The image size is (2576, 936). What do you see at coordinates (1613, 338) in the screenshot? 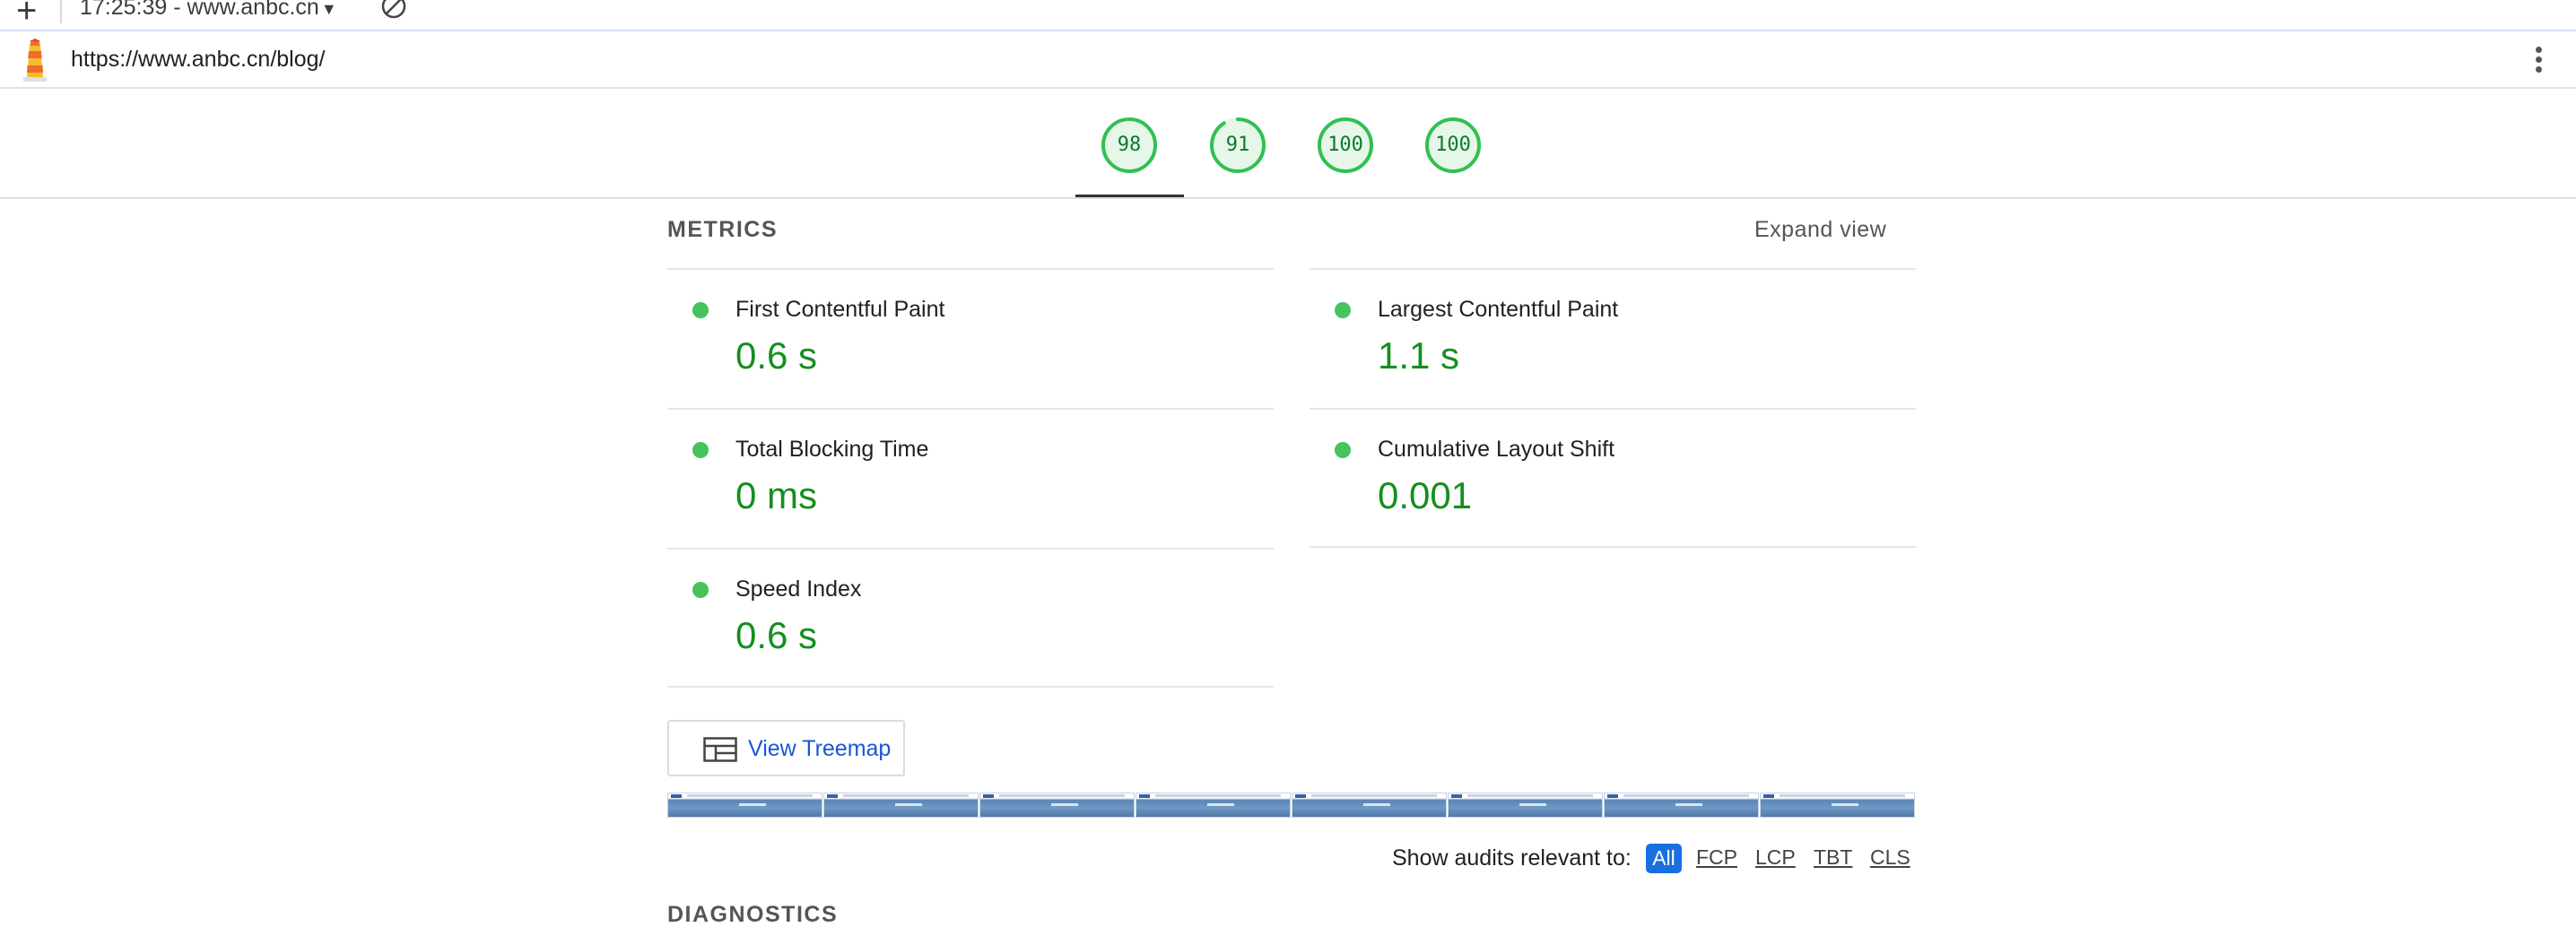
I see `metric-largest-contentful-paint: Largest Contentful Paint 1.1 s` at bounding box center [1613, 338].